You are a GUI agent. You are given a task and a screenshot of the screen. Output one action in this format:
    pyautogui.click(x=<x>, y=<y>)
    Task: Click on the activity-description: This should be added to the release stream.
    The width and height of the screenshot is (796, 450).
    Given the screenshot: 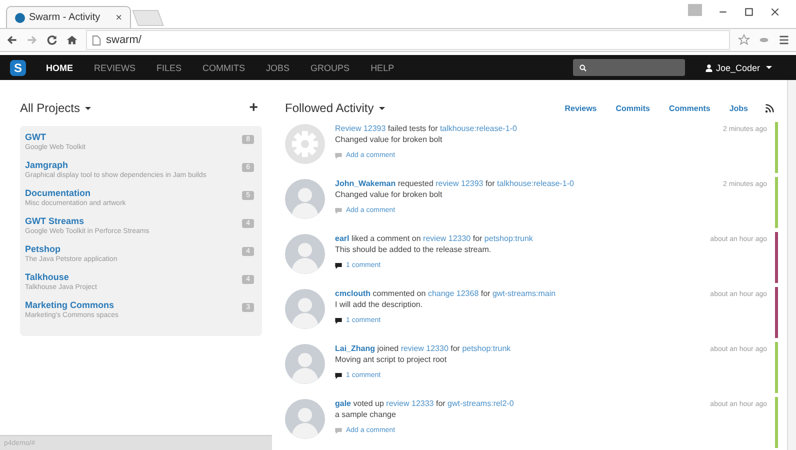 What is the action you would take?
    pyautogui.click(x=413, y=249)
    